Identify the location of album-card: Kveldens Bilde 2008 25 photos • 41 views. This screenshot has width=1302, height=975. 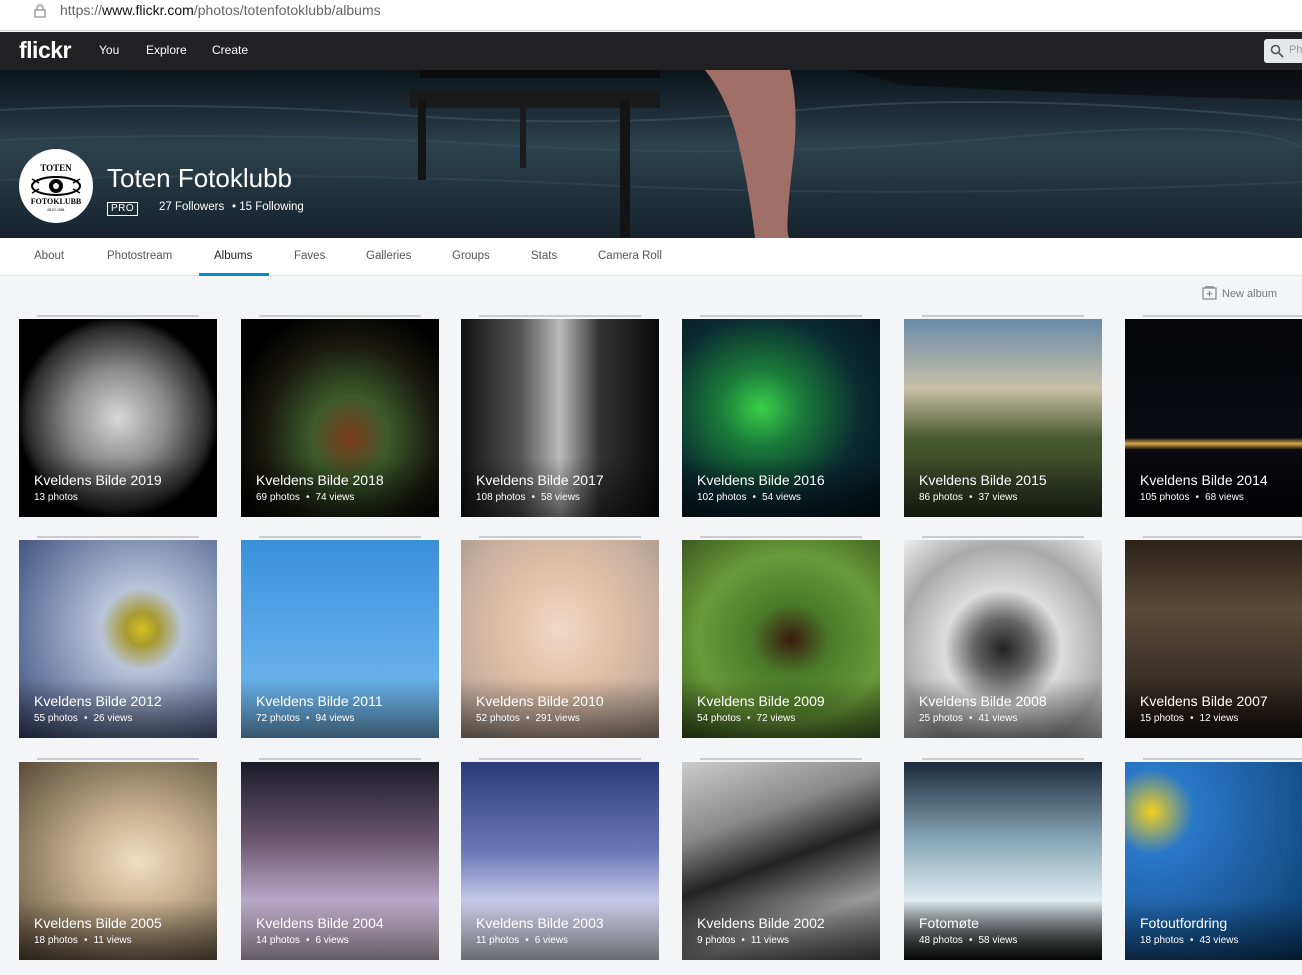
(1003, 639).